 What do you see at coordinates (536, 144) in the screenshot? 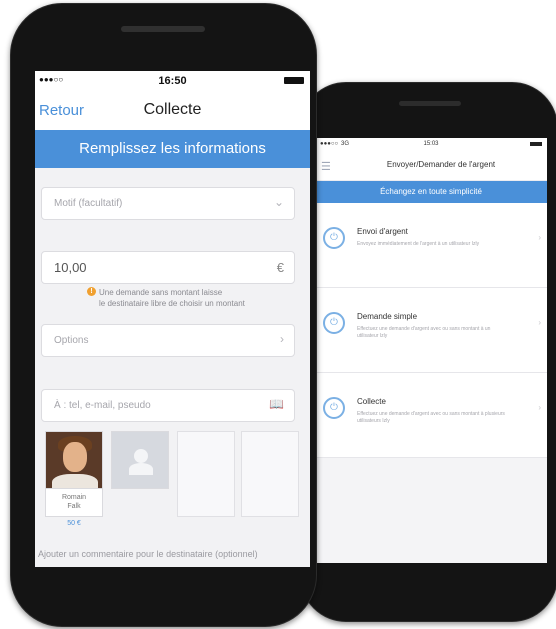
I see `back-battery-icon` at bounding box center [536, 144].